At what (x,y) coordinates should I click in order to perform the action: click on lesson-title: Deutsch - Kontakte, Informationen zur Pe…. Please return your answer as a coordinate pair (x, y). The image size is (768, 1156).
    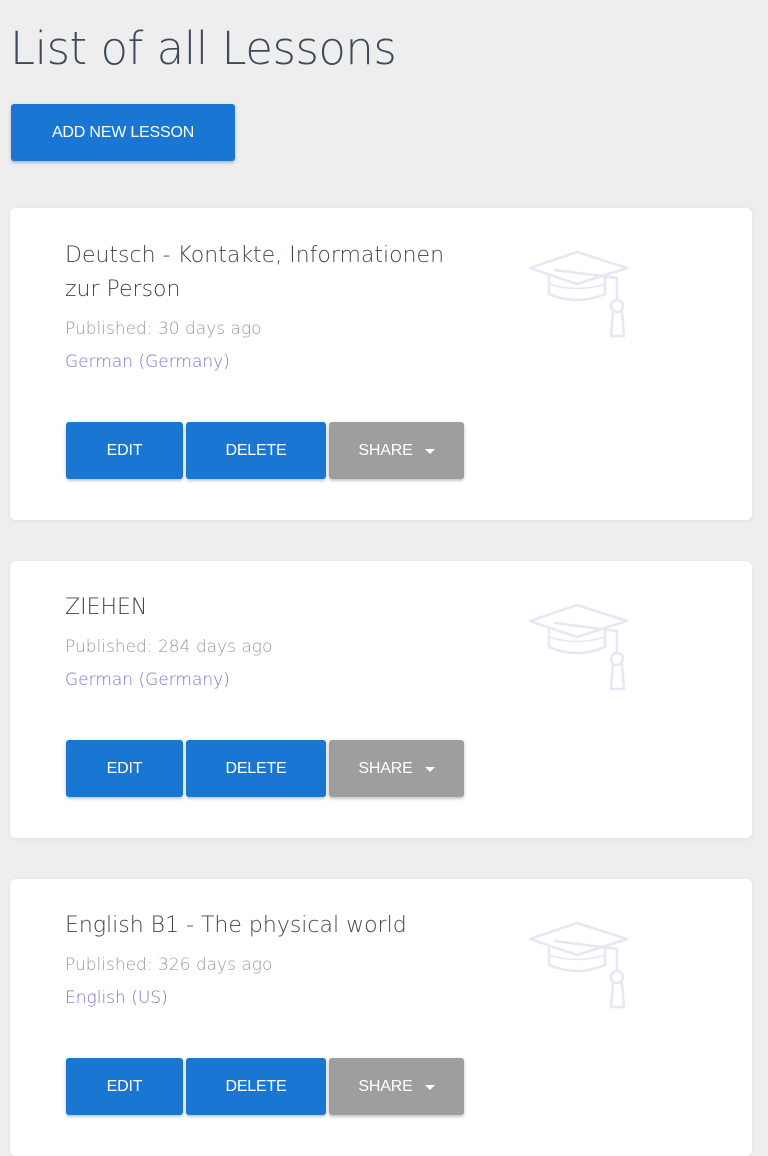
    Looking at the image, I should click on (255, 273).